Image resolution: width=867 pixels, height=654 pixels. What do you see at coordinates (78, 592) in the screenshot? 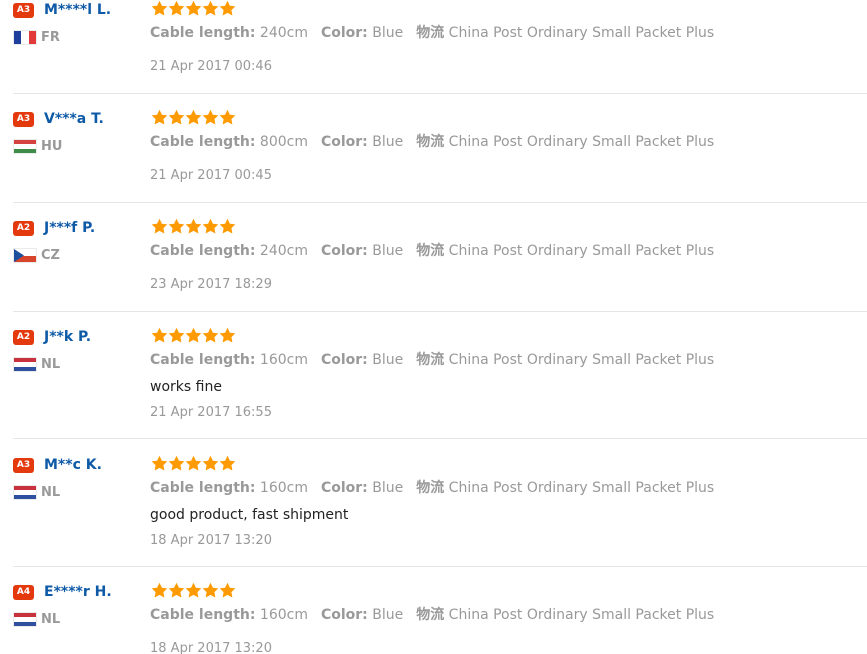
I see `buyer-name-link: E****r H.` at bounding box center [78, 592].